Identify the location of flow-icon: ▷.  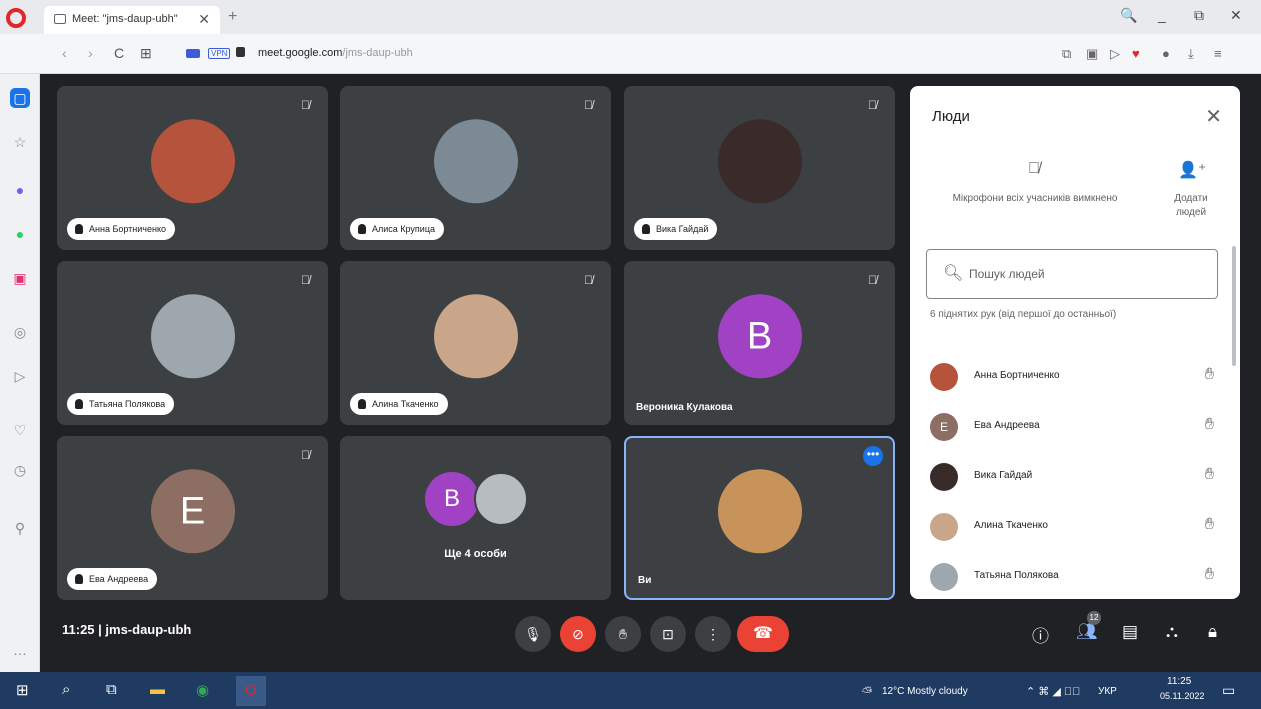
(1115, 54).